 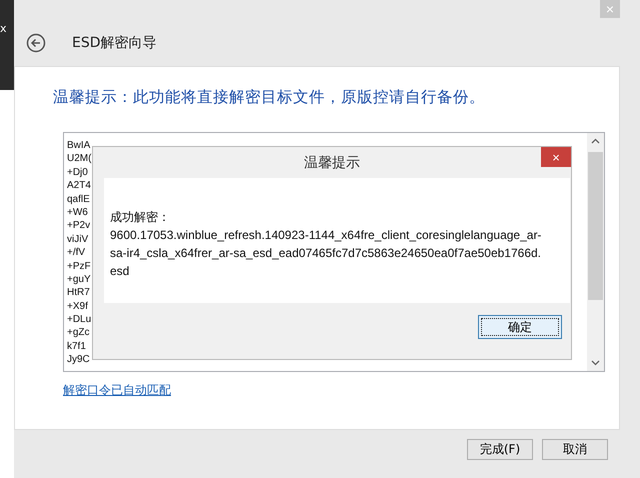 I want to click on key-text-line: +P2v, so click(x=78, y=226).